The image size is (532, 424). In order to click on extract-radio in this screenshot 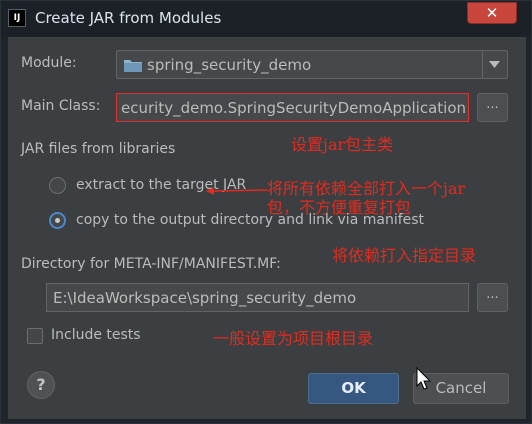, I will do `click(57, 185)`.